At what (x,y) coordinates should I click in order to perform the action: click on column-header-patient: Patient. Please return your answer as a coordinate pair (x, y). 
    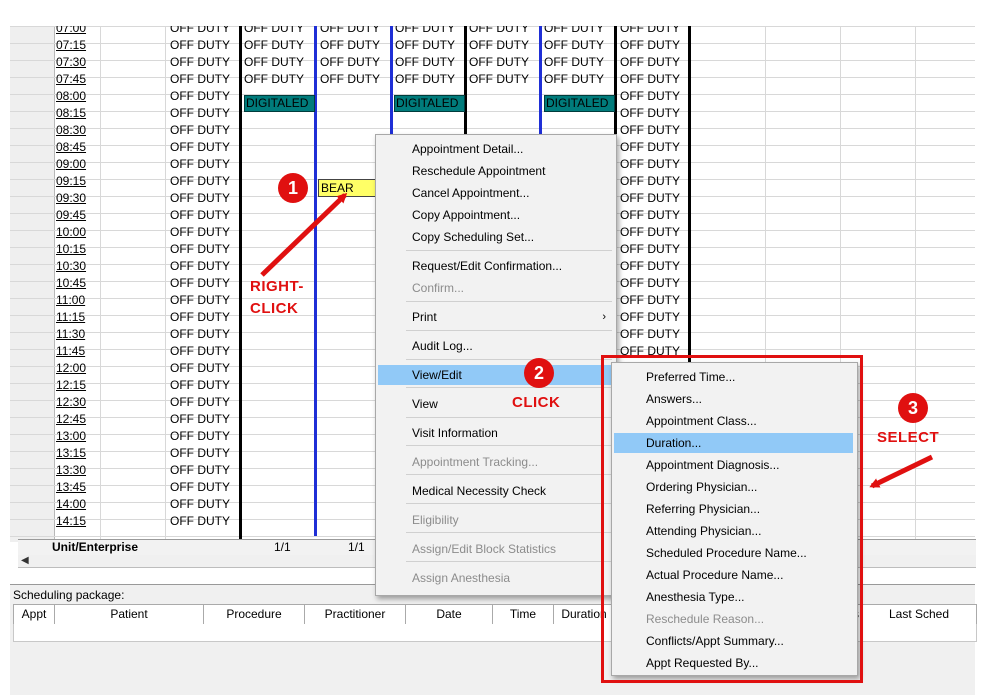
    Looking at the image, I should click on (129, 614).